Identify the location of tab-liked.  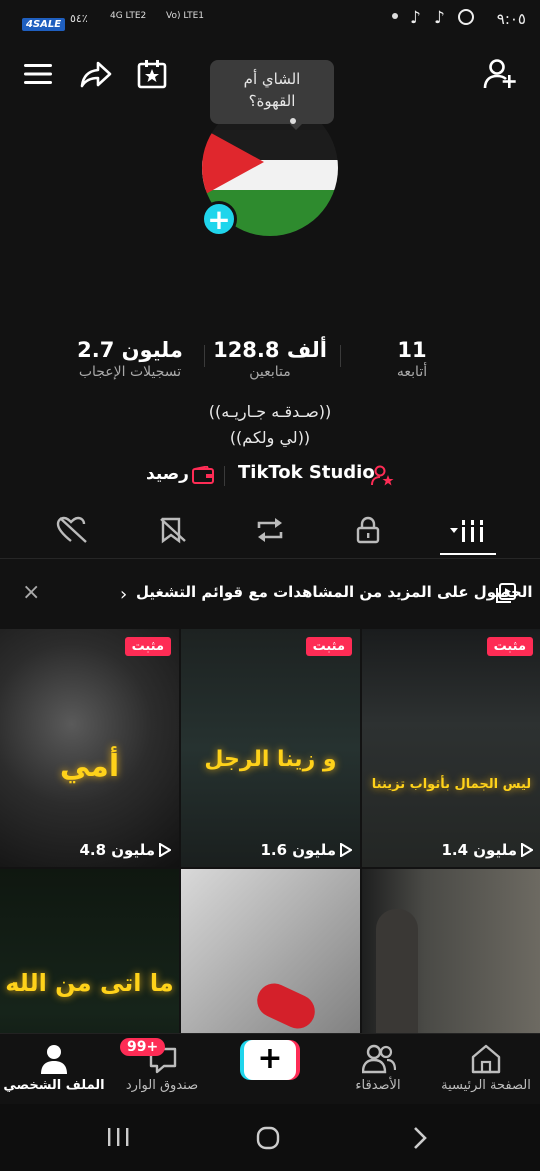
(73, 530).